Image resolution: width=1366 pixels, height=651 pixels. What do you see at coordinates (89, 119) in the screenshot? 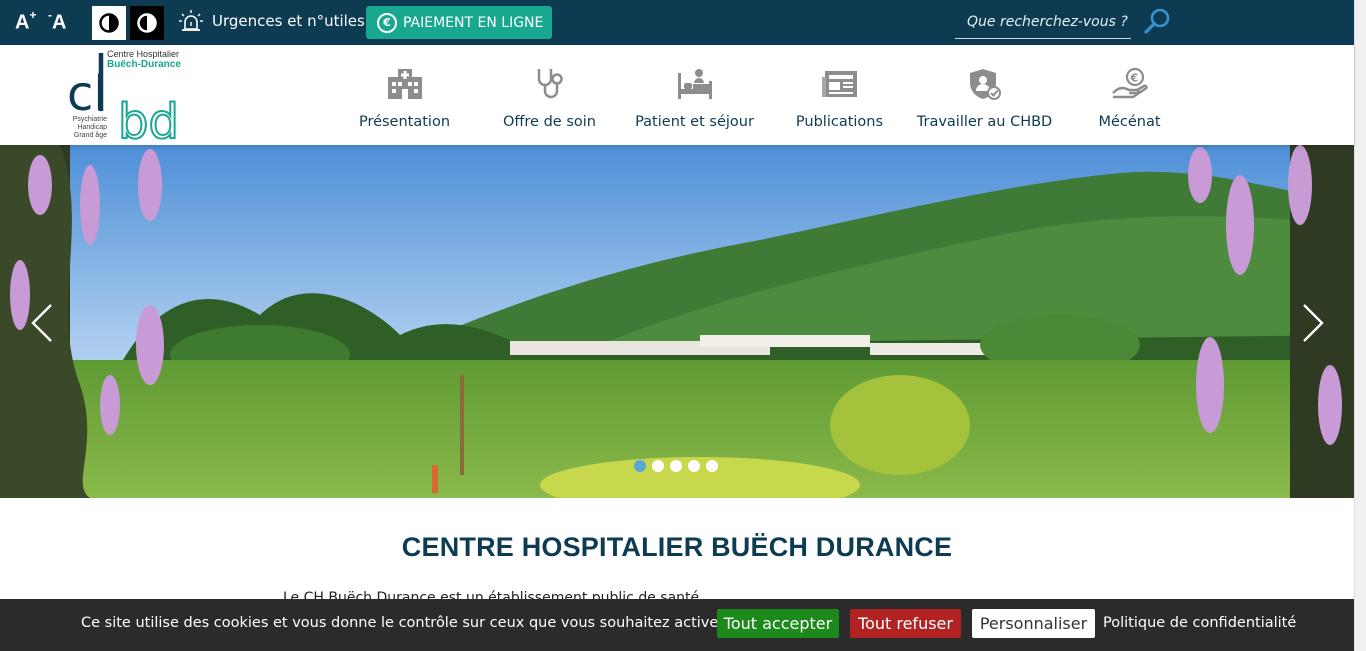
I see `logo-tagline-1: Psychiatrie` at bounding box center [89, 119].